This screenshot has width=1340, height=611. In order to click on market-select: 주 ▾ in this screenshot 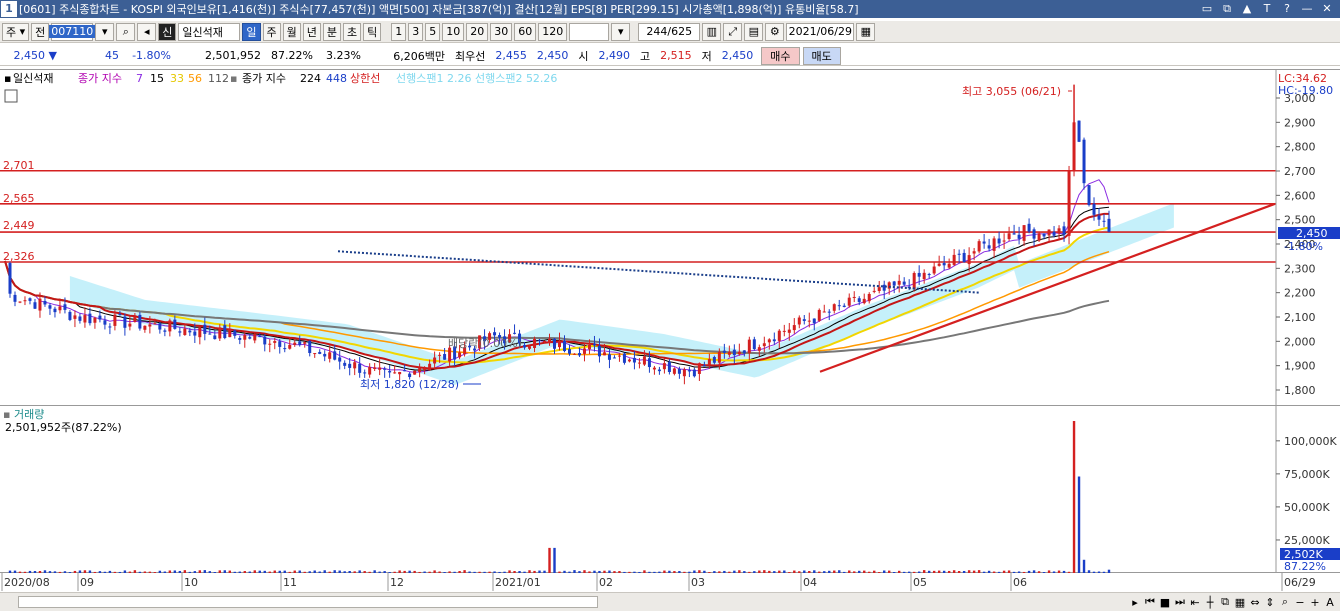, I will do `click(16, 31)`.